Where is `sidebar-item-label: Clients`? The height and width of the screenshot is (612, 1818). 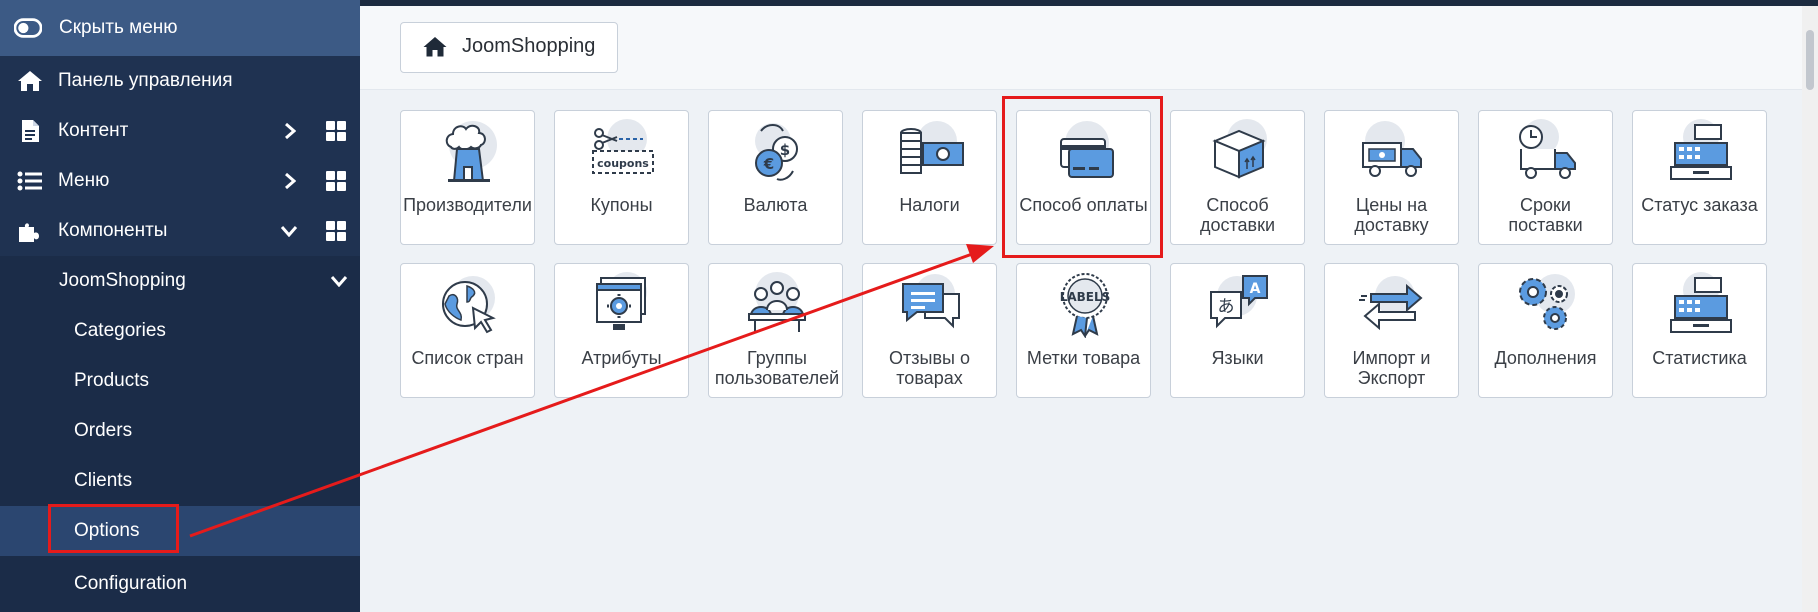 sidebar-item-label: Clients is located at coordinates (103, 480).